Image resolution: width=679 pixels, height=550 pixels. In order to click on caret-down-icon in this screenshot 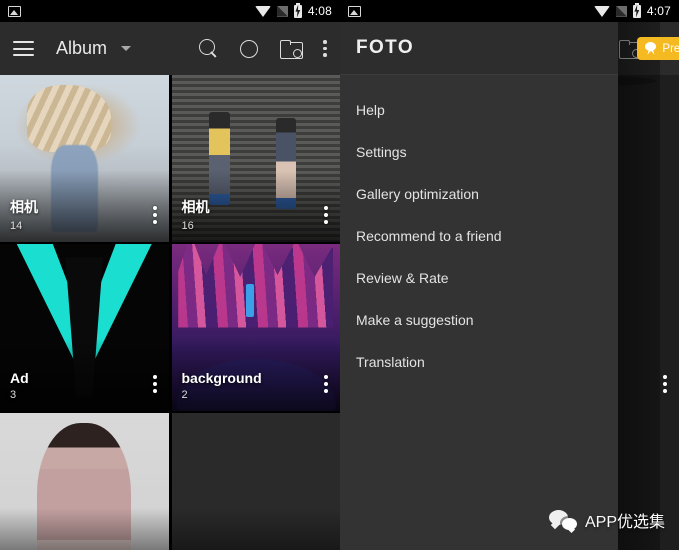, I will do `click(126, 48)`.